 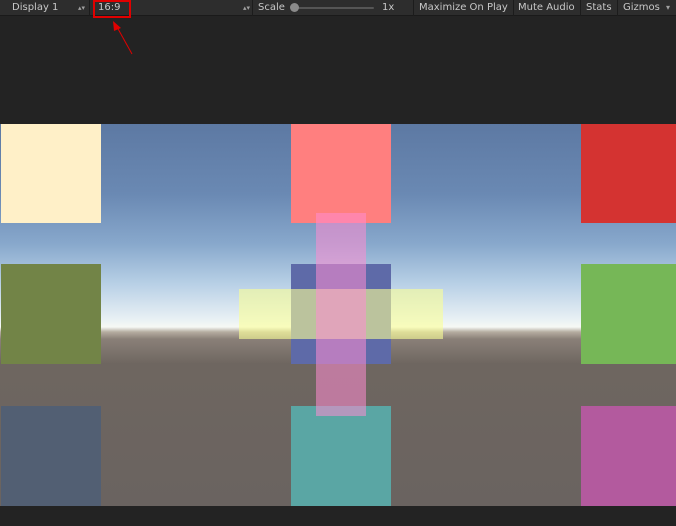 What do you see at coordinates (341, 314) in the screenshot?
I see `pink-vertical-bar` at bounding box center [341, 314].